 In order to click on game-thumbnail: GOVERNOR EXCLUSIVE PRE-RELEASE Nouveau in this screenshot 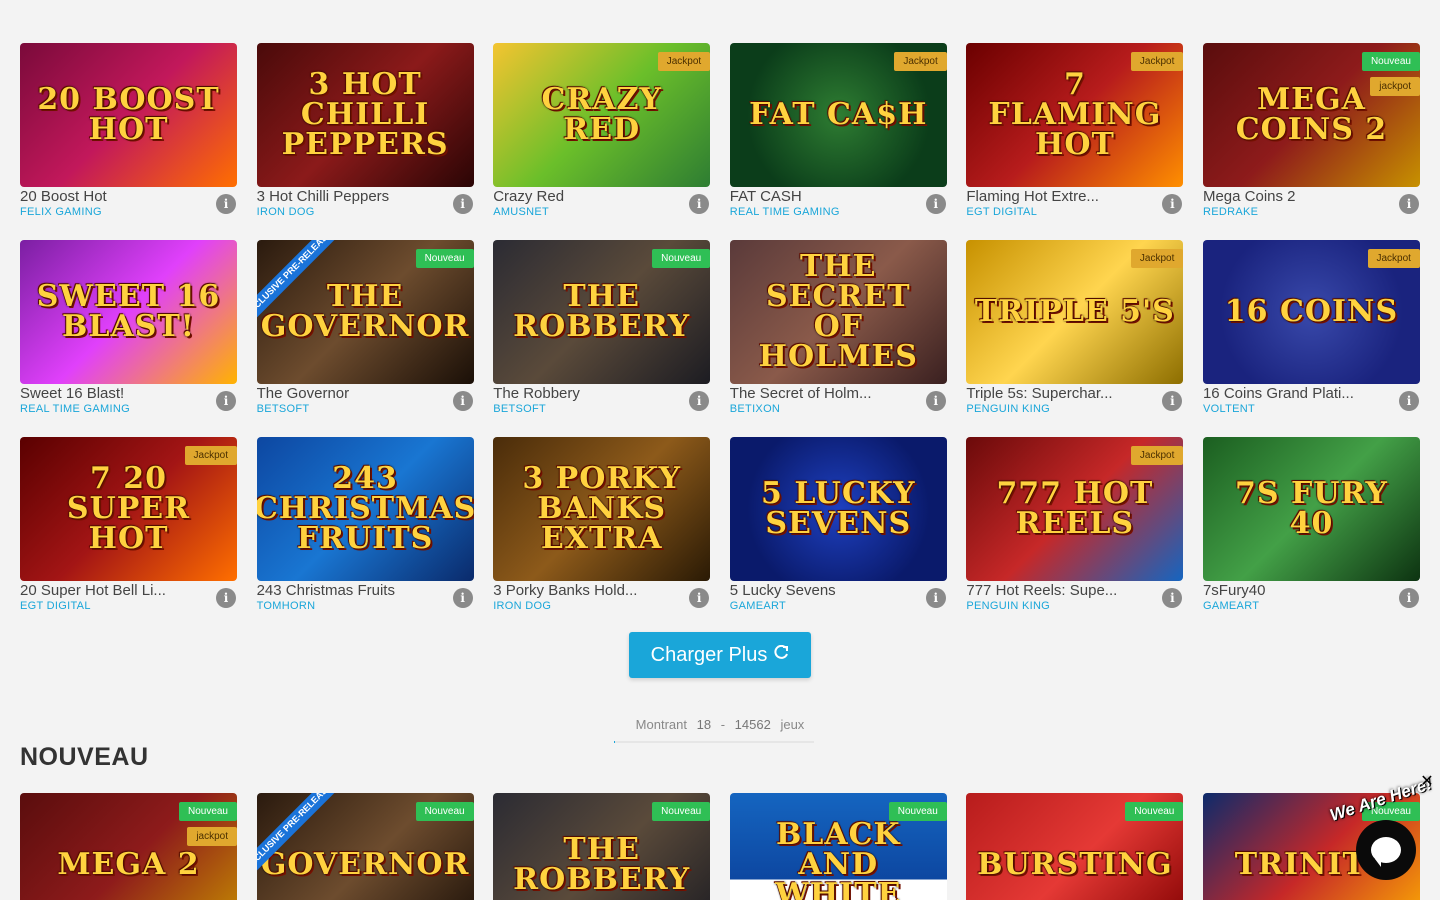, I will do `click(365, 846)`.